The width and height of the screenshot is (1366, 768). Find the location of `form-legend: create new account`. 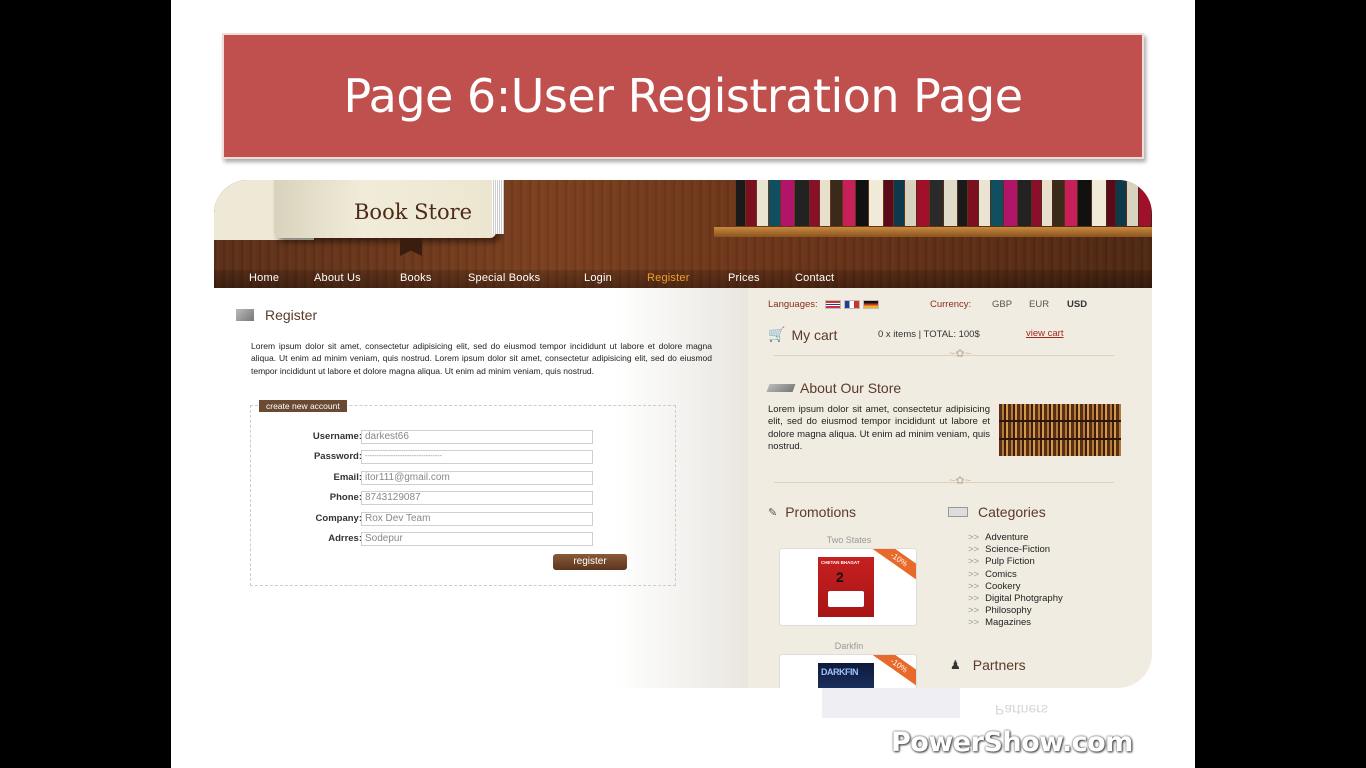

form-legend: create new account is located at coordinates (303, 406).